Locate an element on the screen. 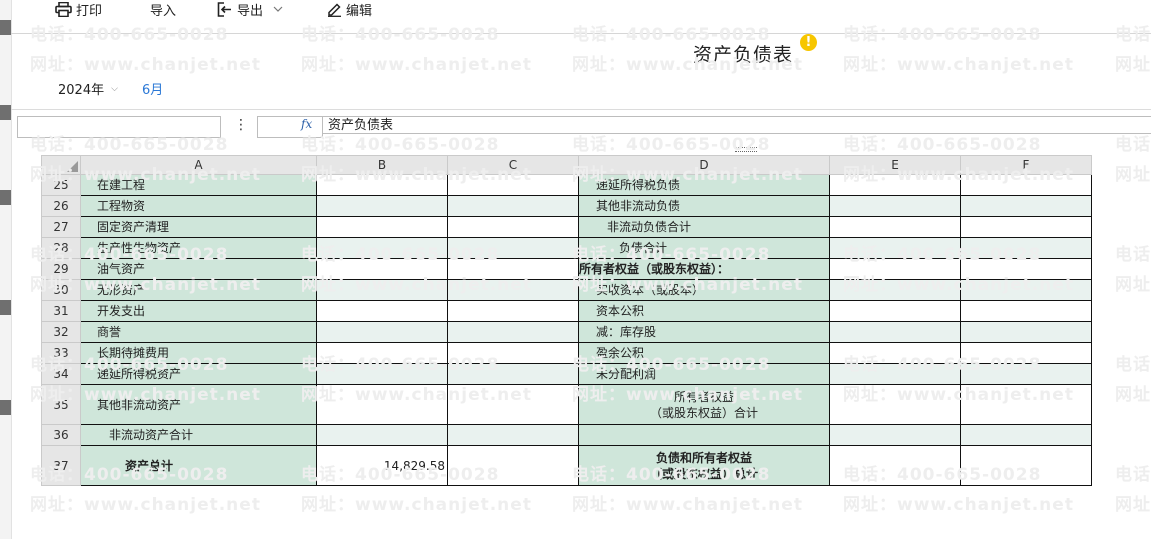 The width and height of the screenshot is (1151, 539). cell-d: 负债合计 is located at coordinates (704, 248).